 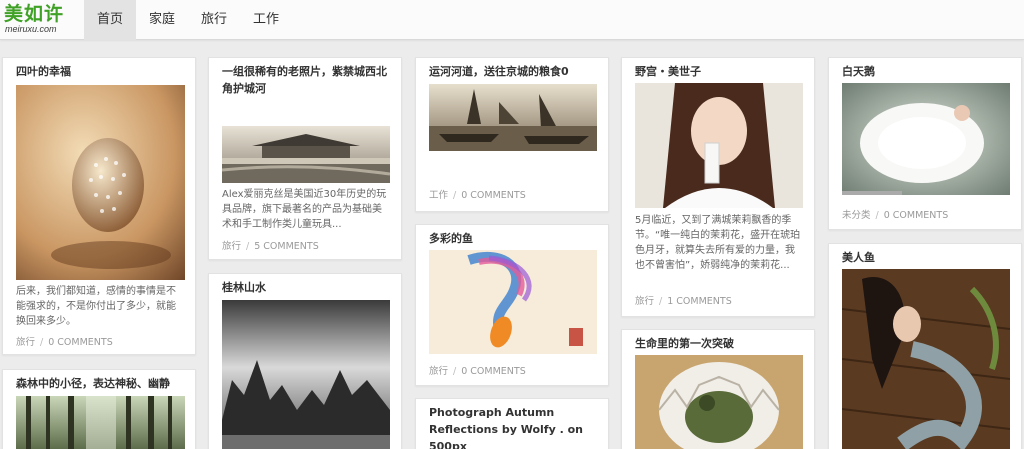 What do you see at coordinates (162, 20) in the screenshot?
I see `nav-item-family: 家庭` at bounding box center [162, 20].